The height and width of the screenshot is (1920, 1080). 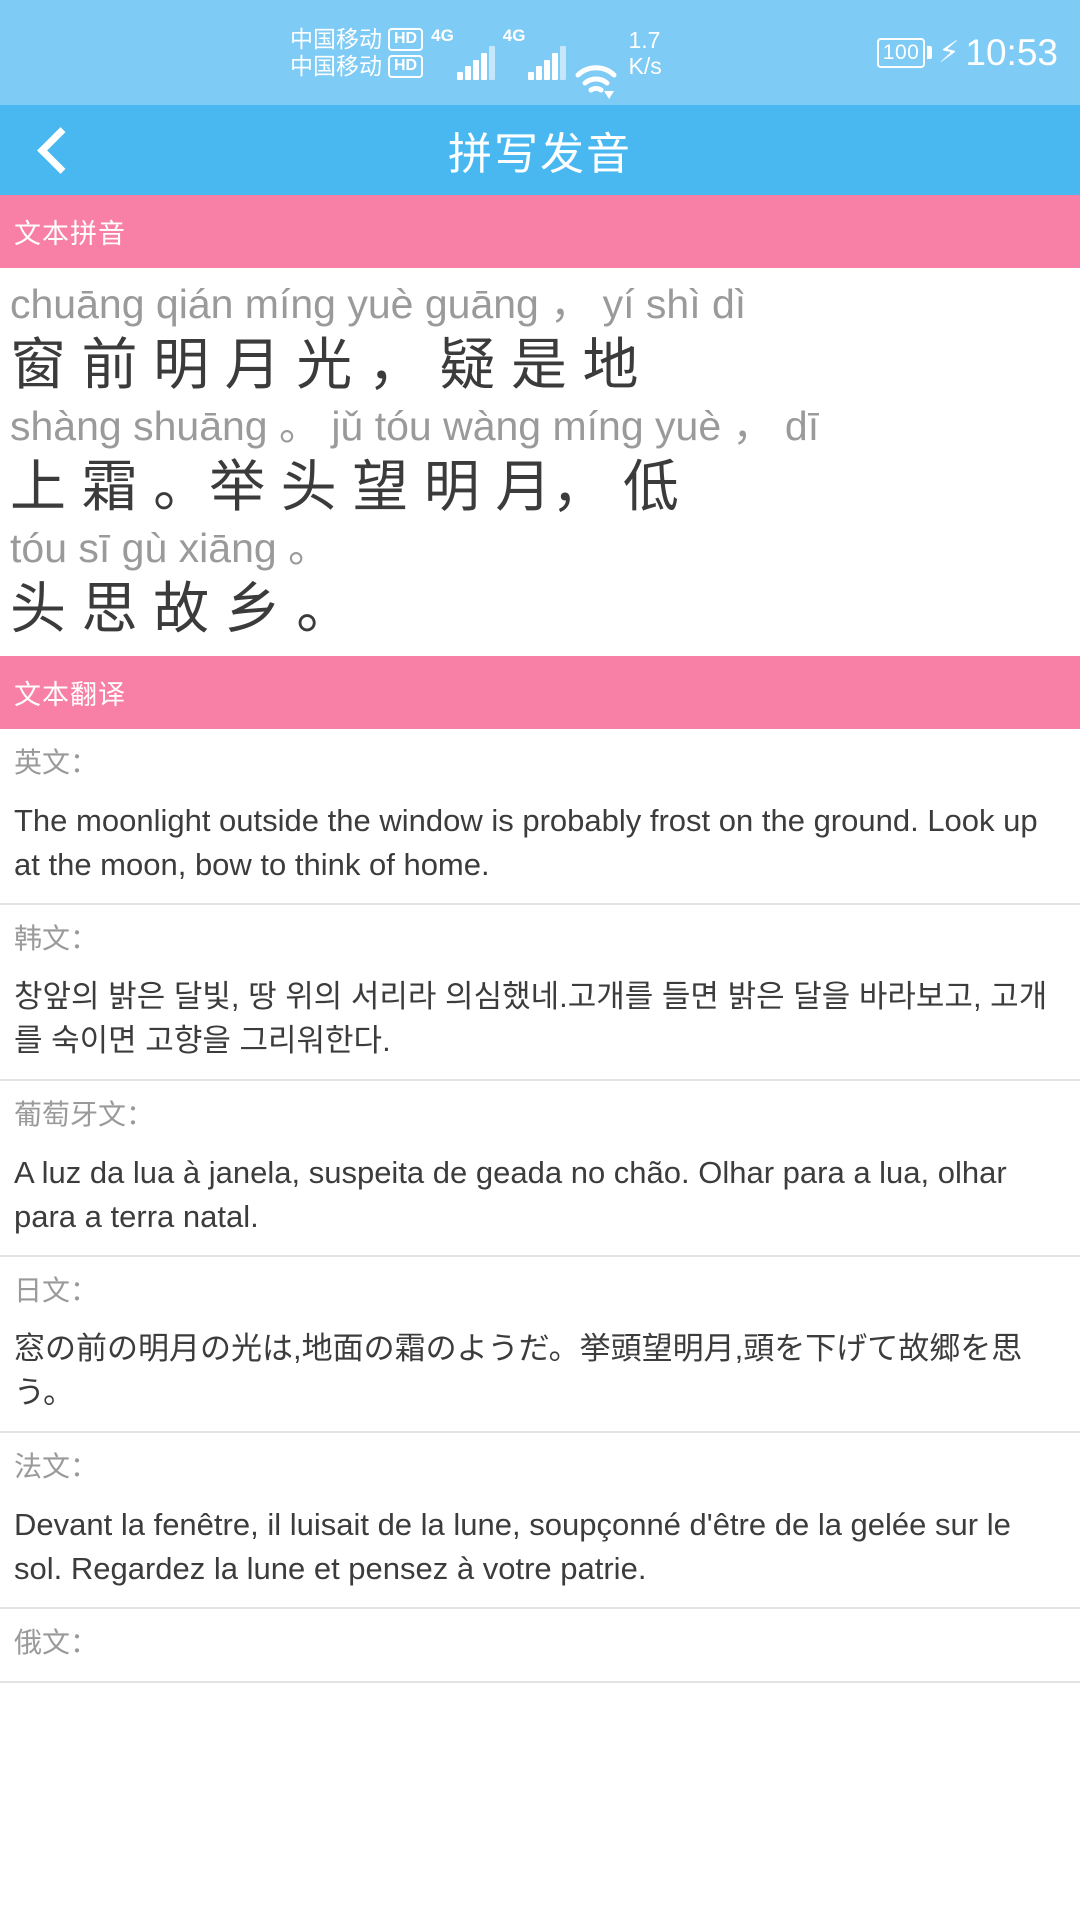 I want to click on hd-badge-sim2: HD, so click(x=406, y=66).